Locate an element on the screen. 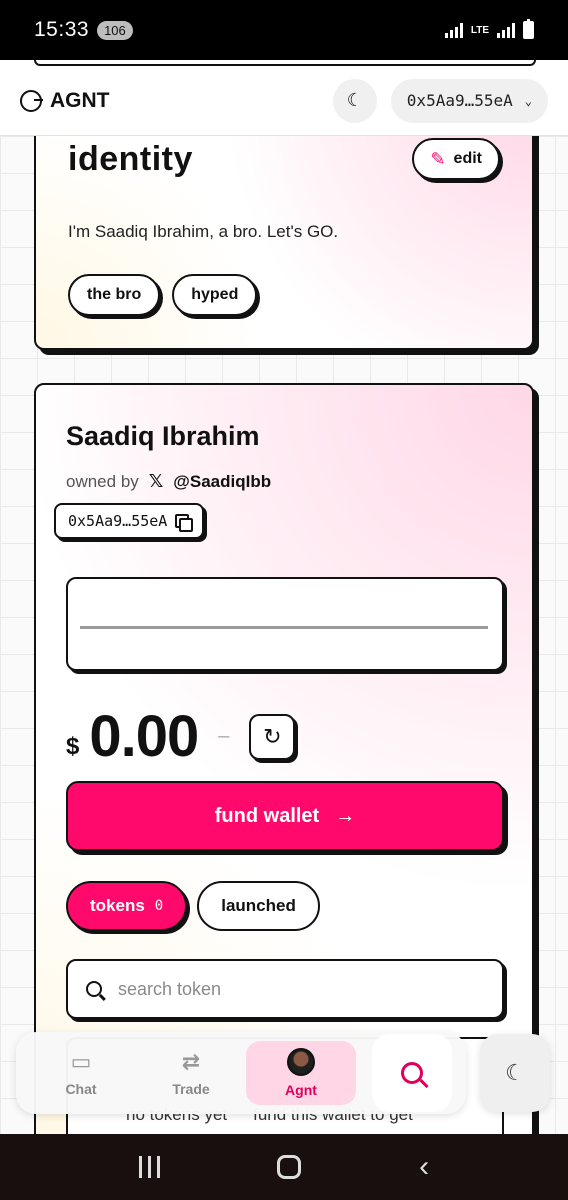 This screenshot has height=1200, width=568. identity-title: identity is located at coordinates (130, 159).